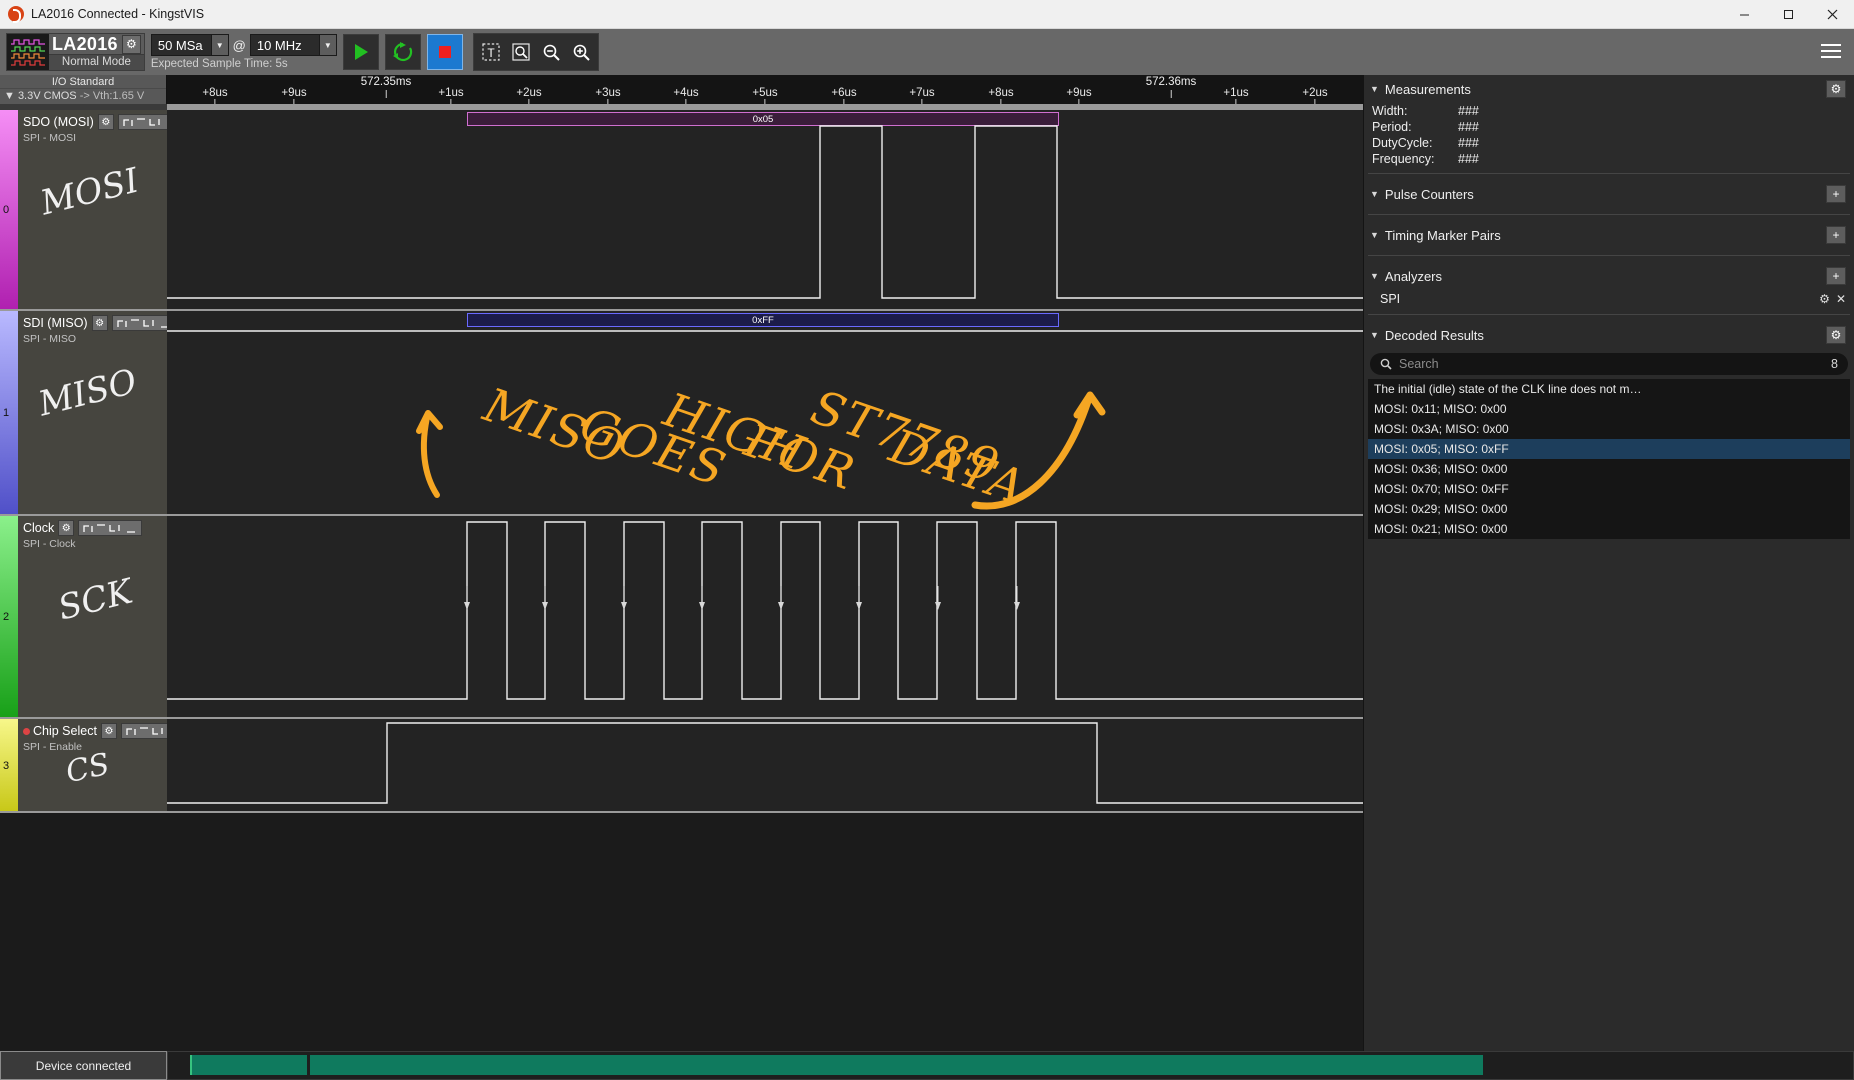  I want to click on decoded-results-header: ▼ Decoded Results ⚙, so click(1609, 335).